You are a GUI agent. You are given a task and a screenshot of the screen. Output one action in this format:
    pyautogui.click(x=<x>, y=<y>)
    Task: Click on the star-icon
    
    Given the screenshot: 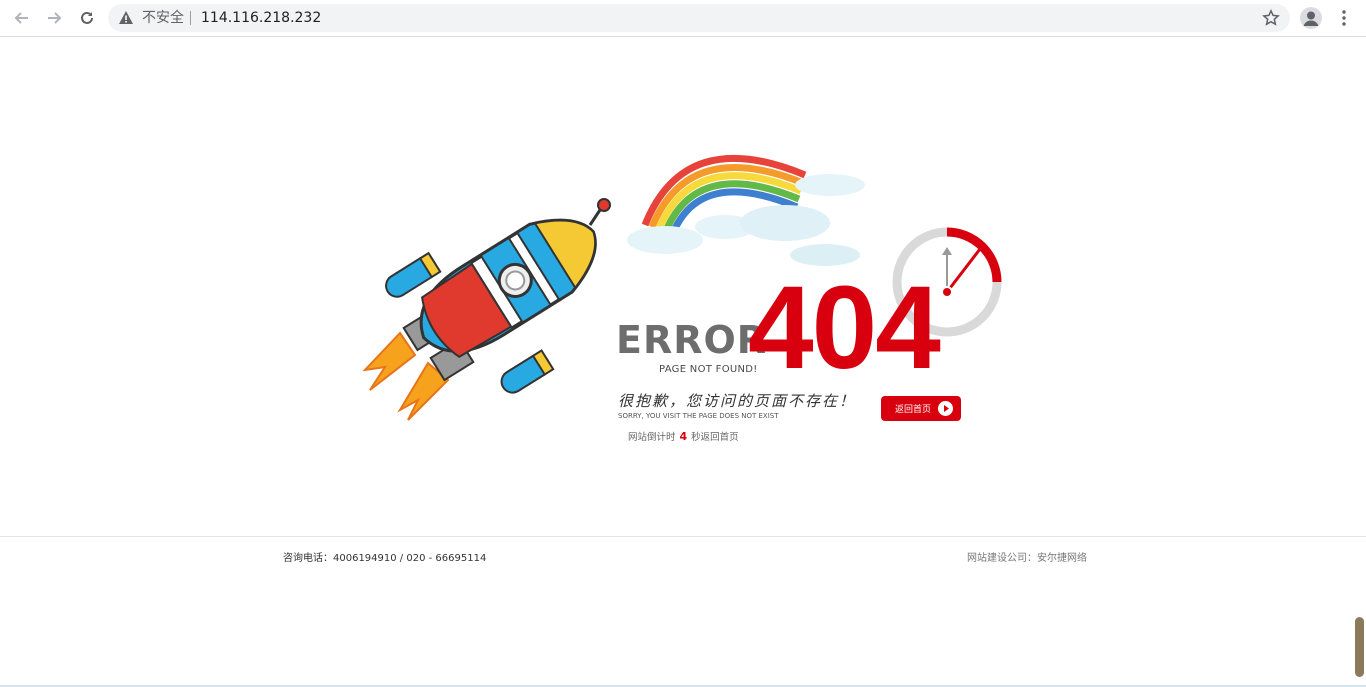 What is the action you would take?
    pyautogui.click(x=1271, y=18)
    